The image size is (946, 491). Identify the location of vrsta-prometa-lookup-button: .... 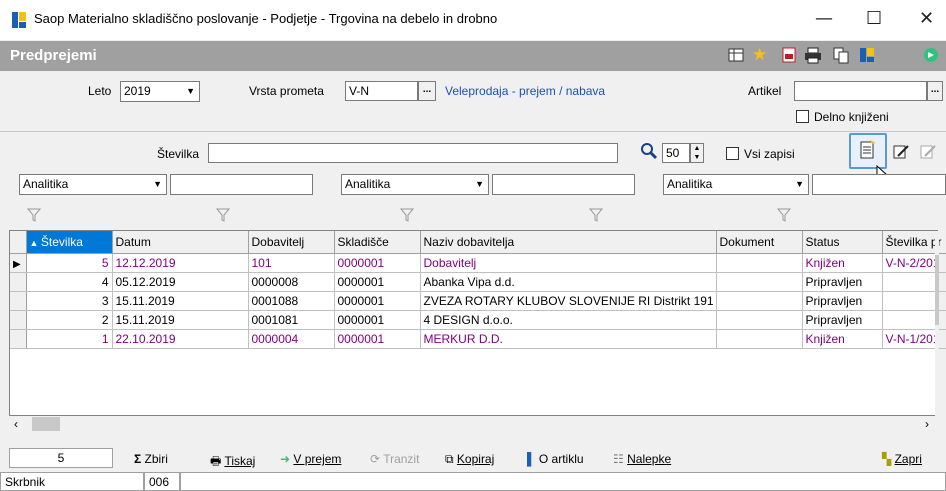
(427, 91).